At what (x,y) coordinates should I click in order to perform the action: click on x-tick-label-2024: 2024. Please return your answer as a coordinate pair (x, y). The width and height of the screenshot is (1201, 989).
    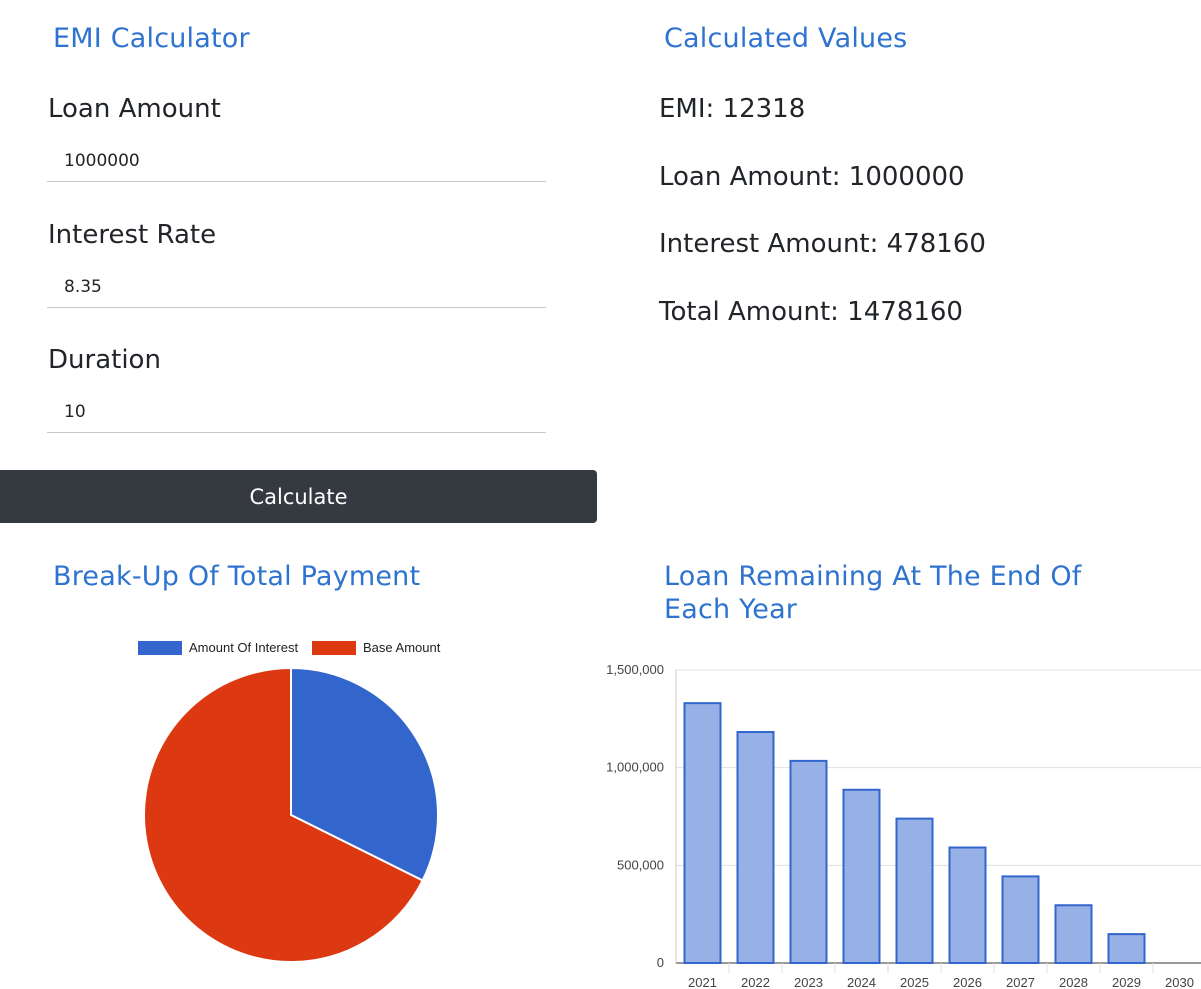
    Looking at the image, I should click on (861, 982).